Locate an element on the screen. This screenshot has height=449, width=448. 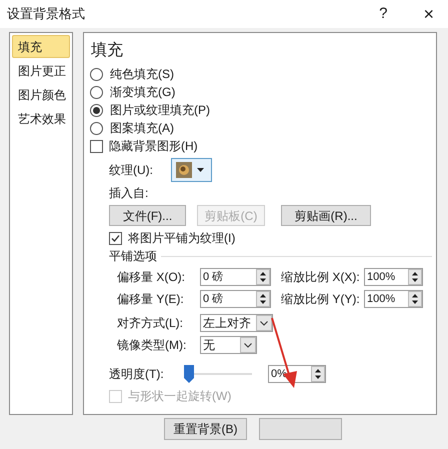
field-label: 透明度(T): is located at coordinates (137, 374).